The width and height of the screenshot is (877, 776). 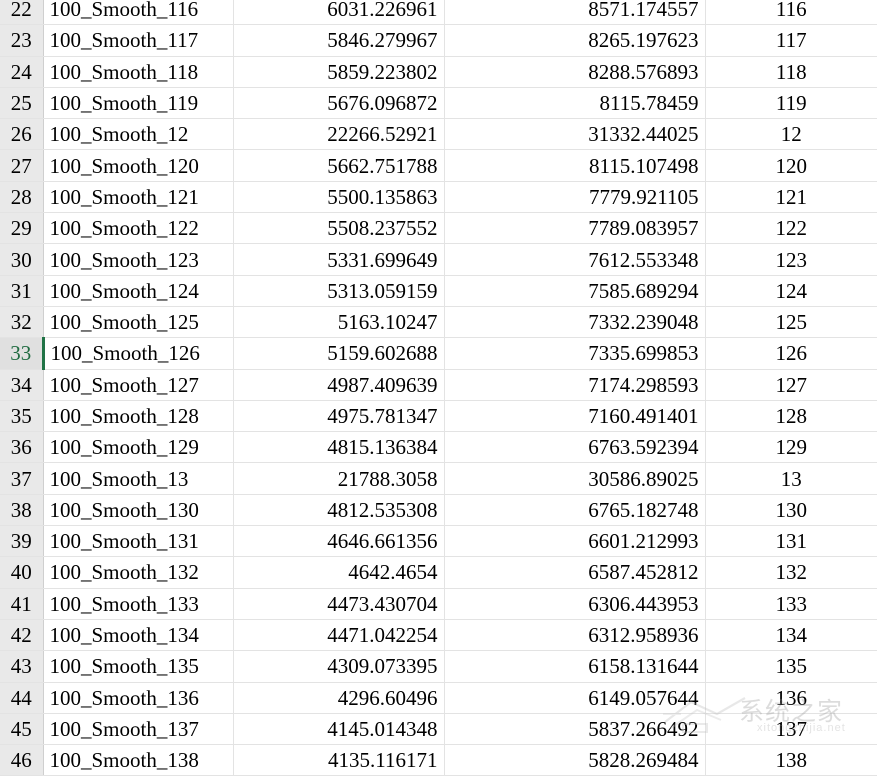 I want to click on cell-value2: 30586.89025, so click(x=575, y=478).